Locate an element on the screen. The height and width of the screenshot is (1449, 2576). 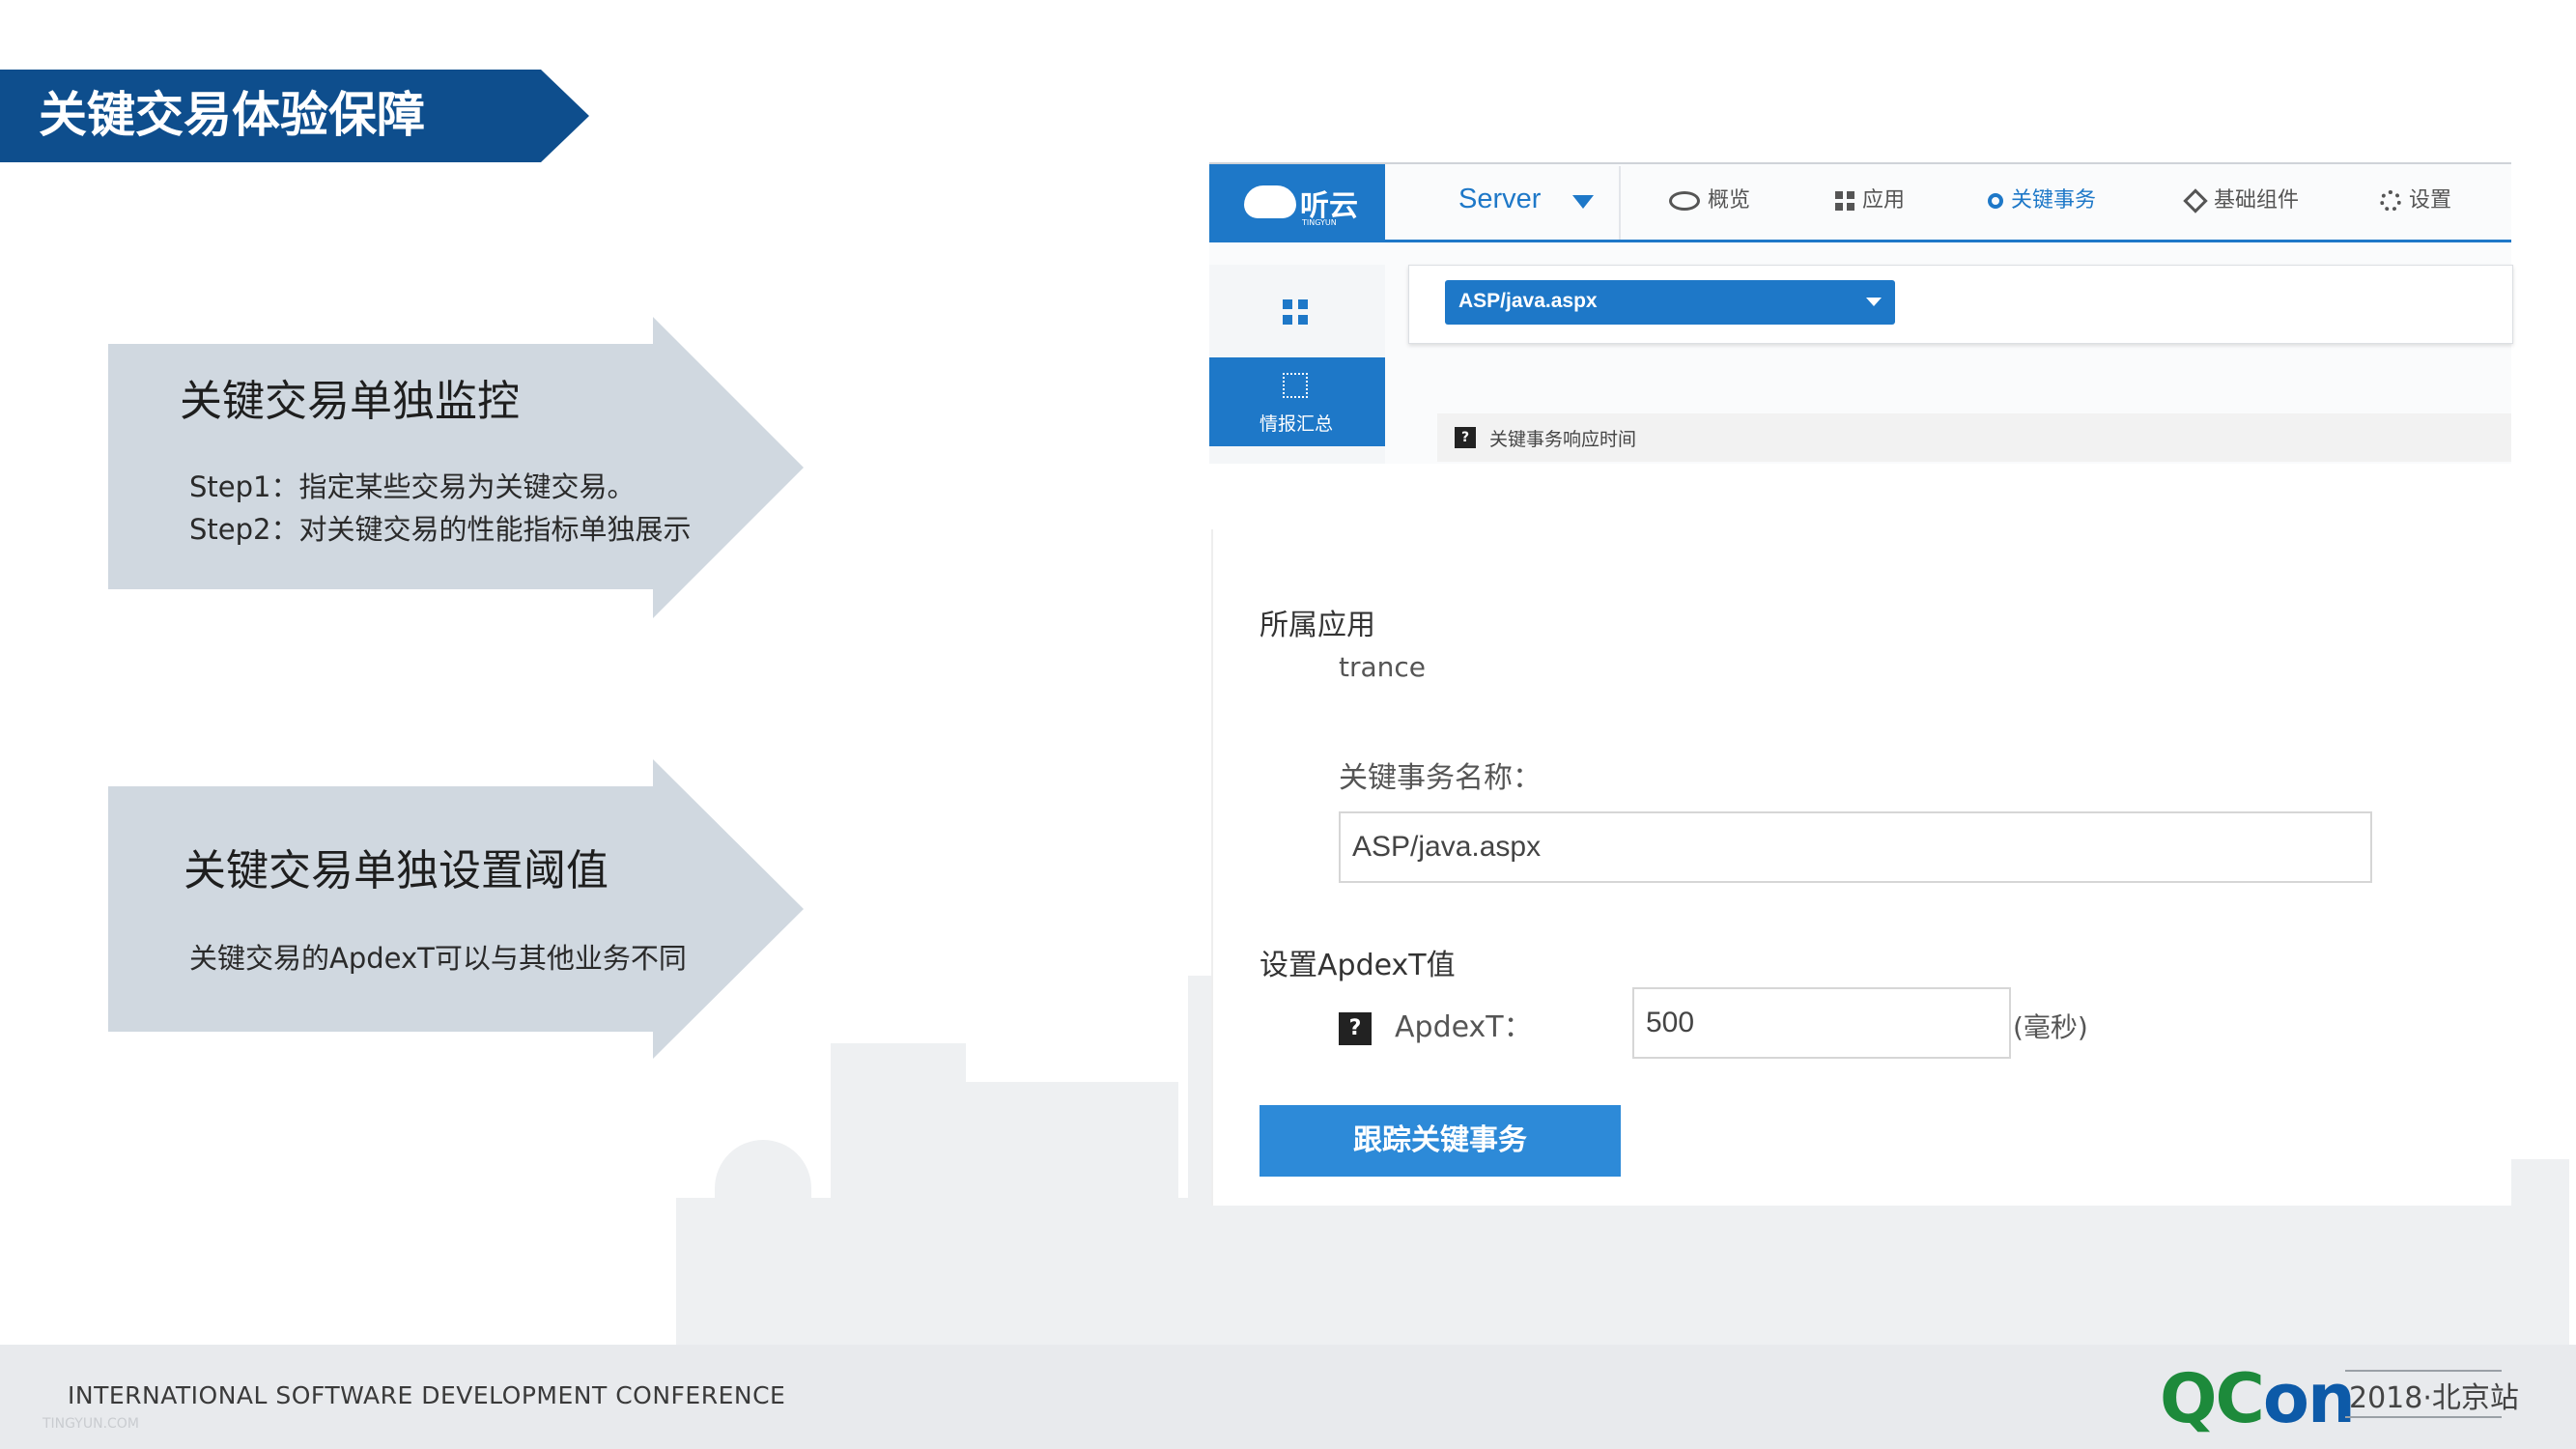
panel-title-monitoring: 关键交易单独监控 is located at coordinates (350, 401).